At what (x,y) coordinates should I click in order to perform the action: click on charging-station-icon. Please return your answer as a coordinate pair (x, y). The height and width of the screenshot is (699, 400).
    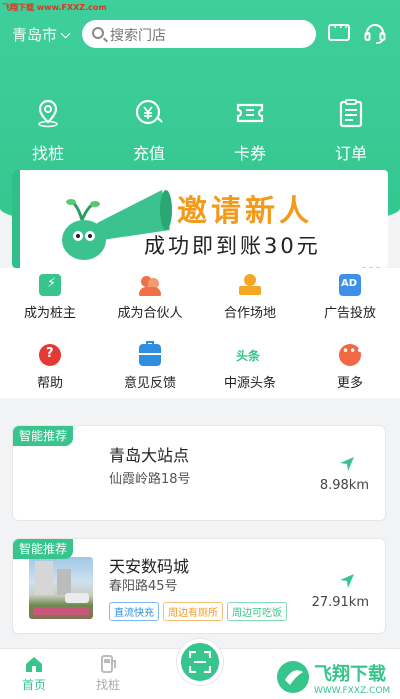
    Looking at the image, I should click on (108, 664).